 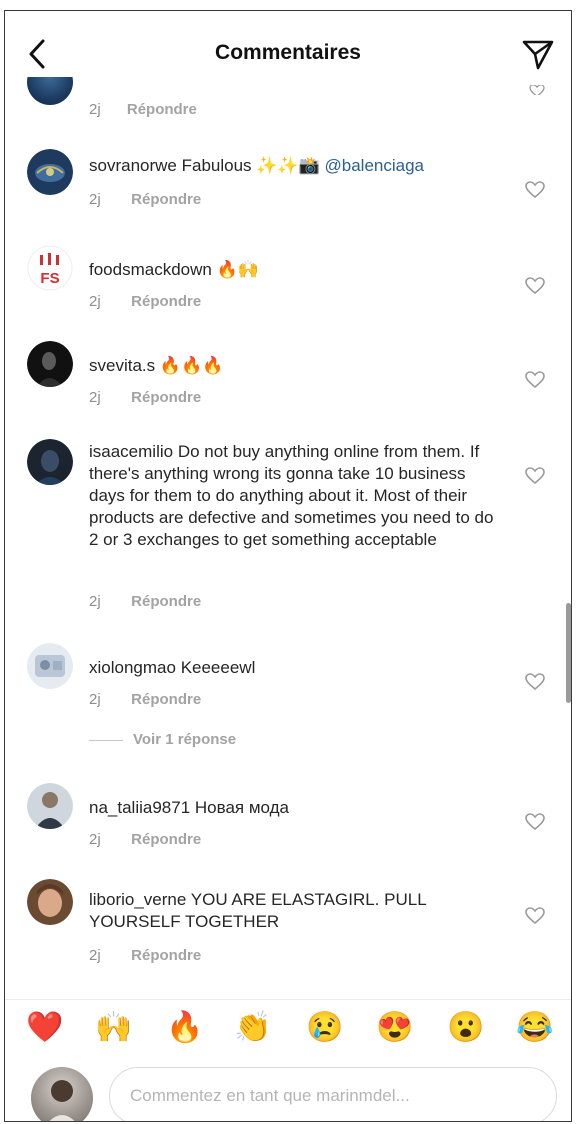 I want to click on comment-username: xiolongmao, so click(x=132, y=667).